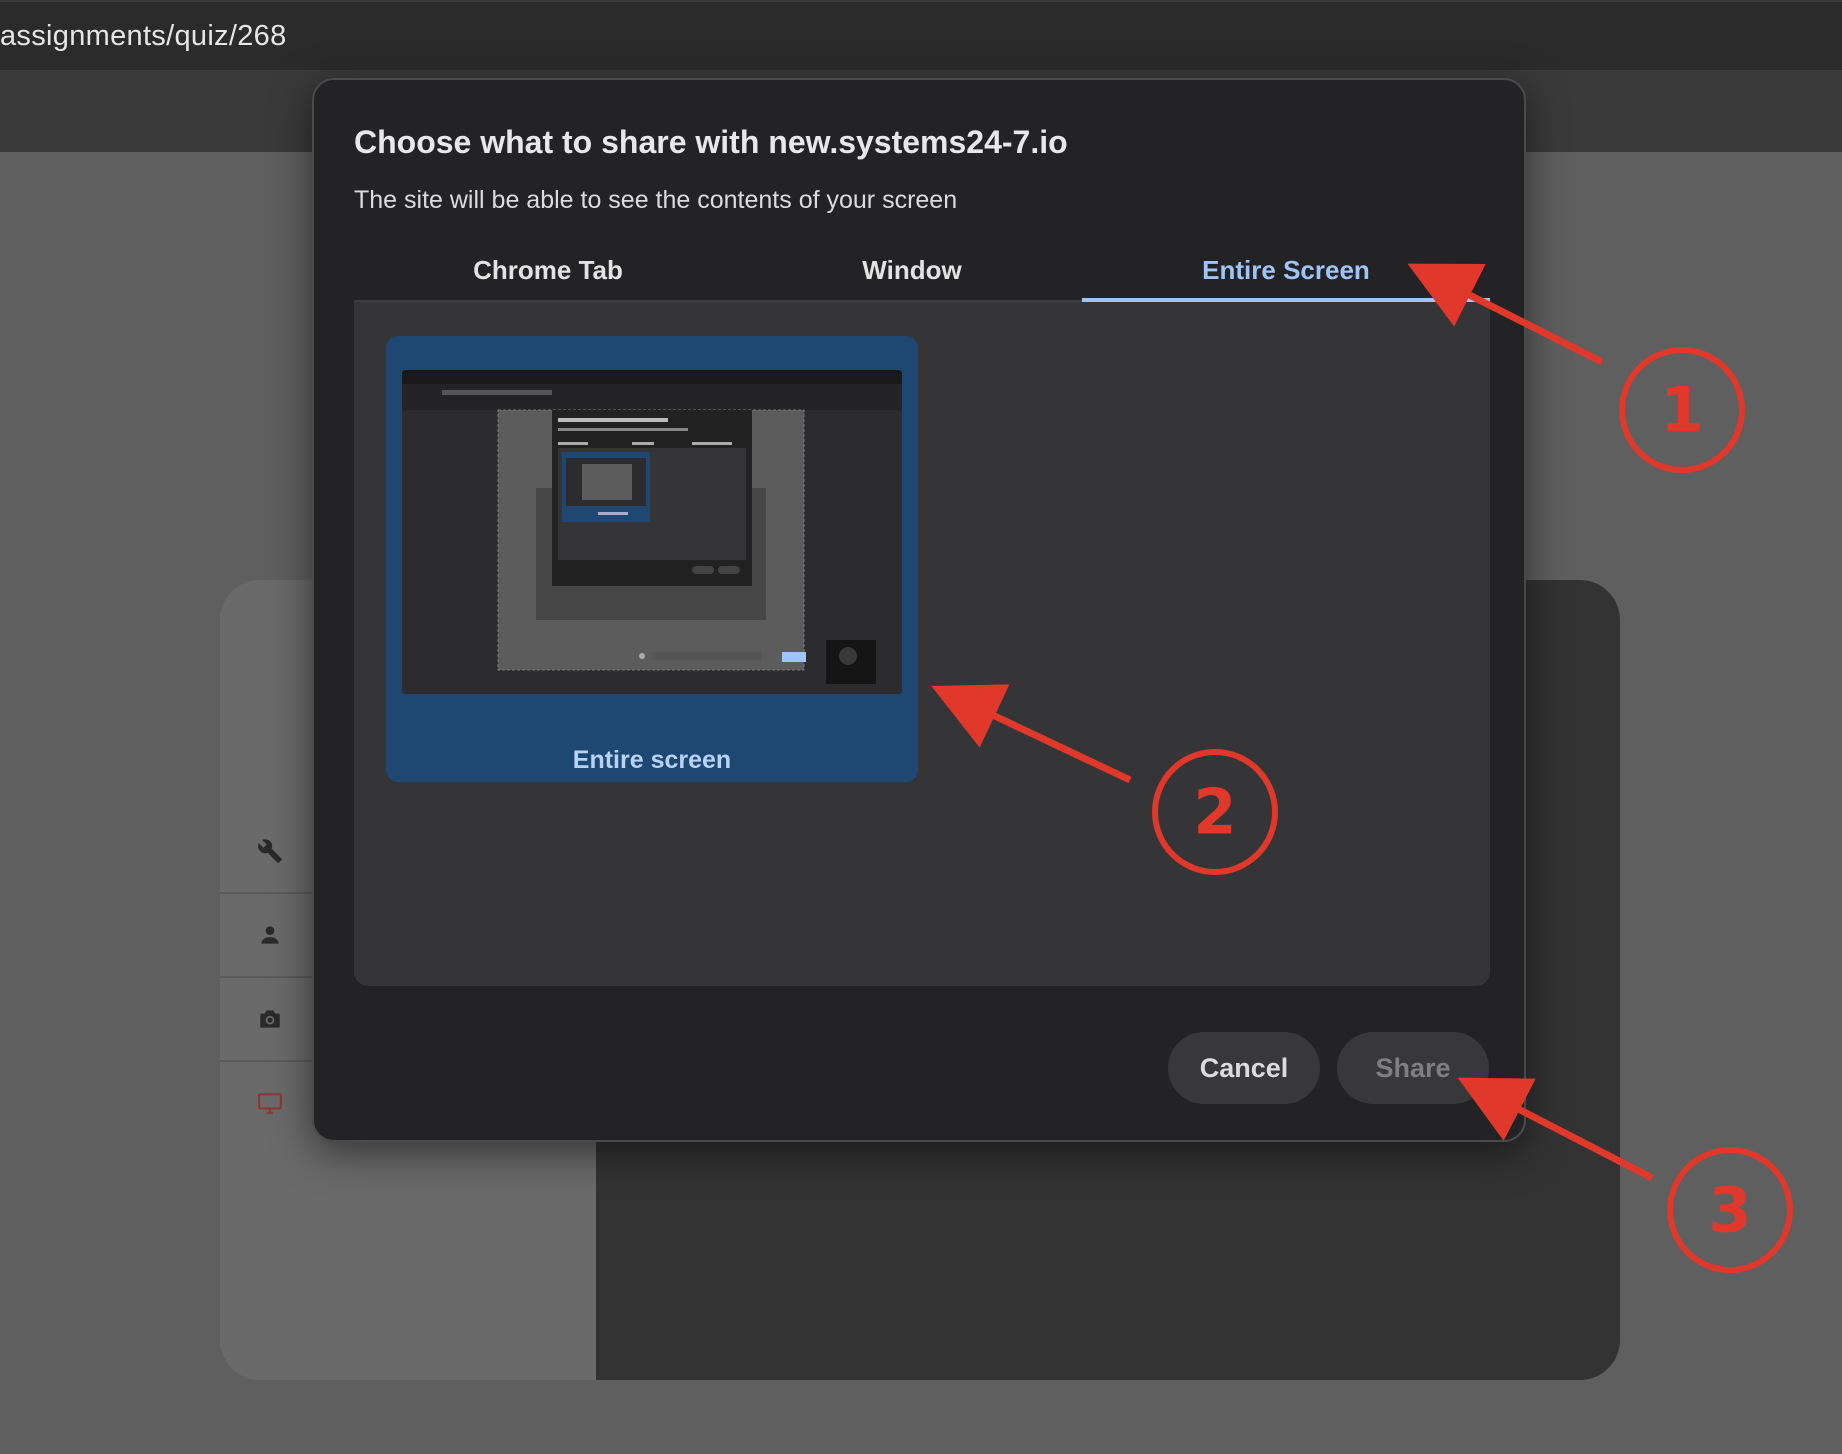  What do you see at coordinates (1413, 1068) in the screenshot?
I see `share-button: Share` at bounding box center [1413, 1068].